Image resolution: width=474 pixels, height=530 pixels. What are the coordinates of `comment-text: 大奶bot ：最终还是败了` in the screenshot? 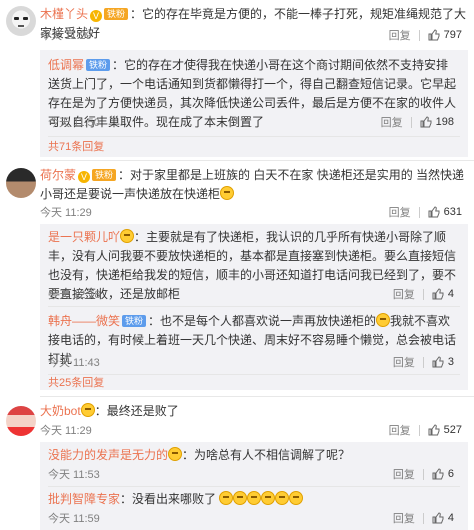 It's located at (254, 411).